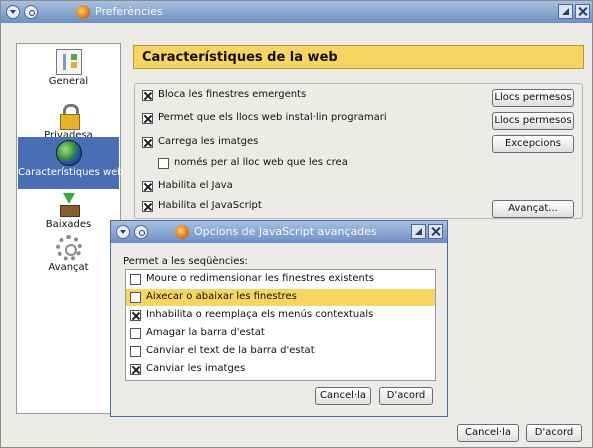 This screenshot has height=448, width=593. Describe the element at coordinates (68, 267) in the screenshot. I see `sidebar-item-label: Avançat` at that location.